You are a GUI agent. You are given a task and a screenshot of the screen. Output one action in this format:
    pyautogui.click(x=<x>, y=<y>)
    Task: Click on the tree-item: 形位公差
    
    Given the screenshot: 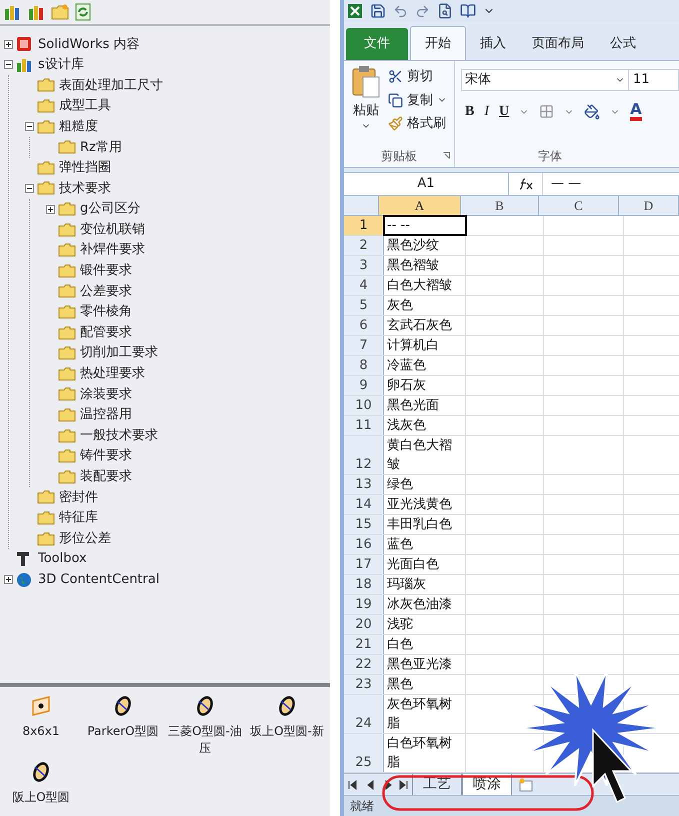 What is the action you would take?
    pyautogui.click(x=85, y=538)
    